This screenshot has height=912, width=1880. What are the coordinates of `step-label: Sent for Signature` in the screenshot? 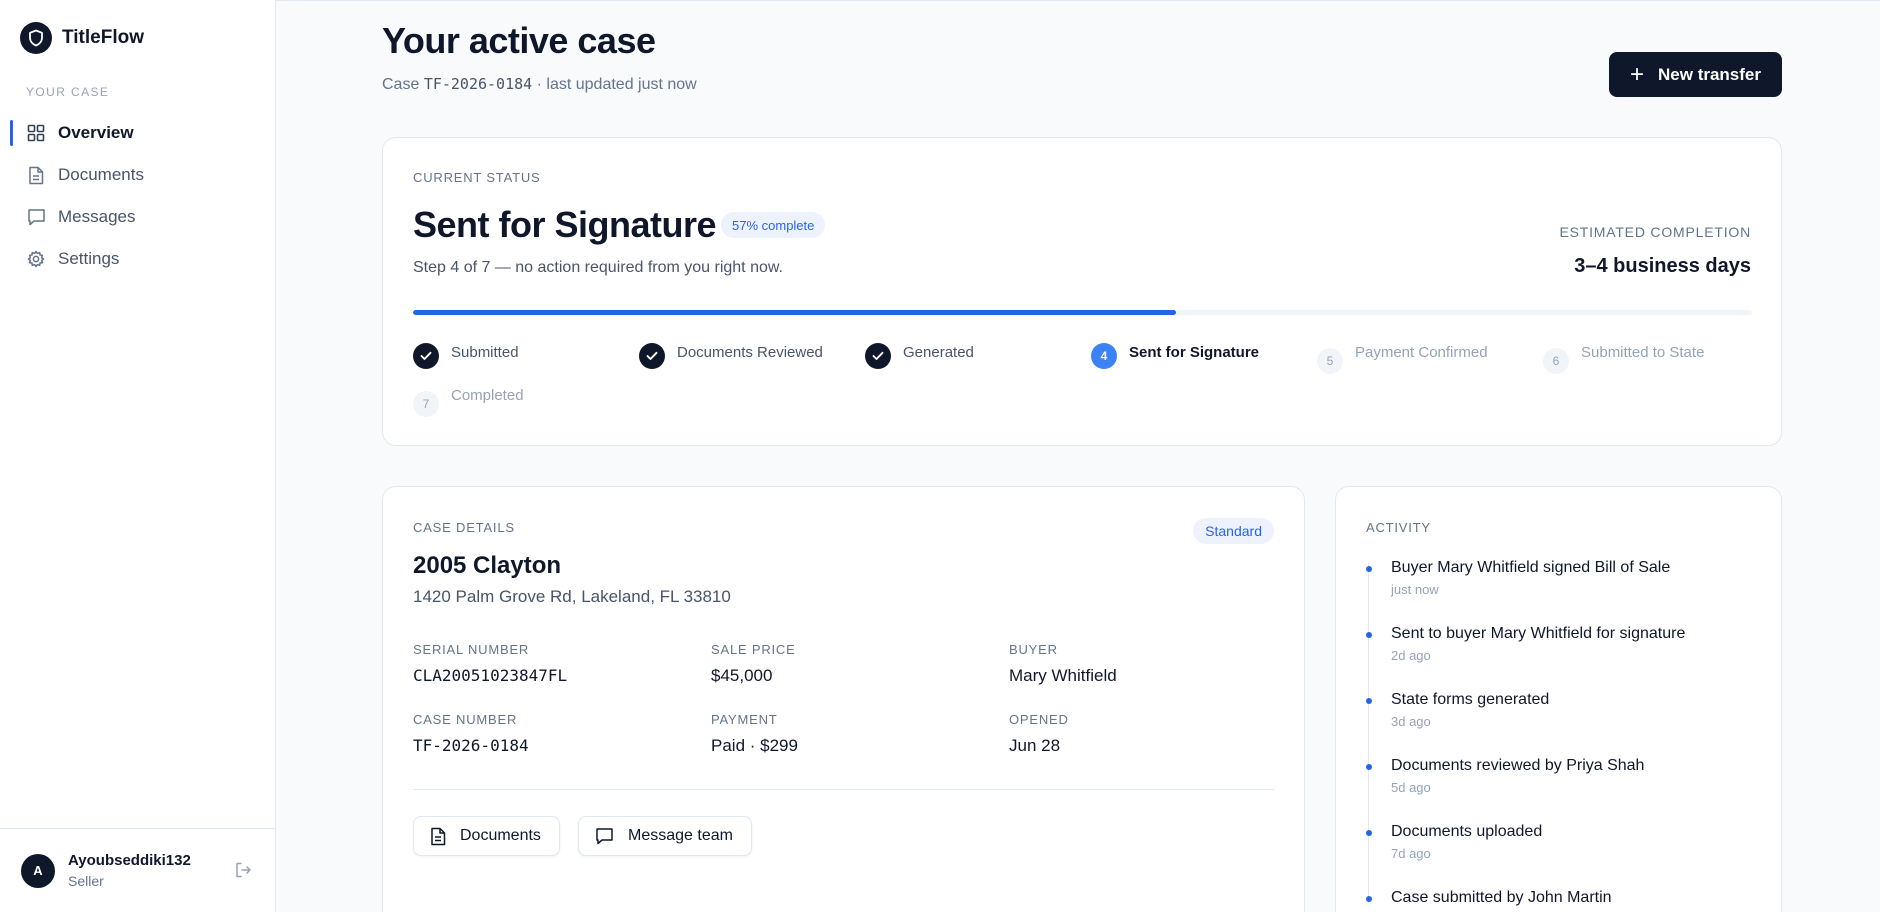 It's located at (1194, 352).